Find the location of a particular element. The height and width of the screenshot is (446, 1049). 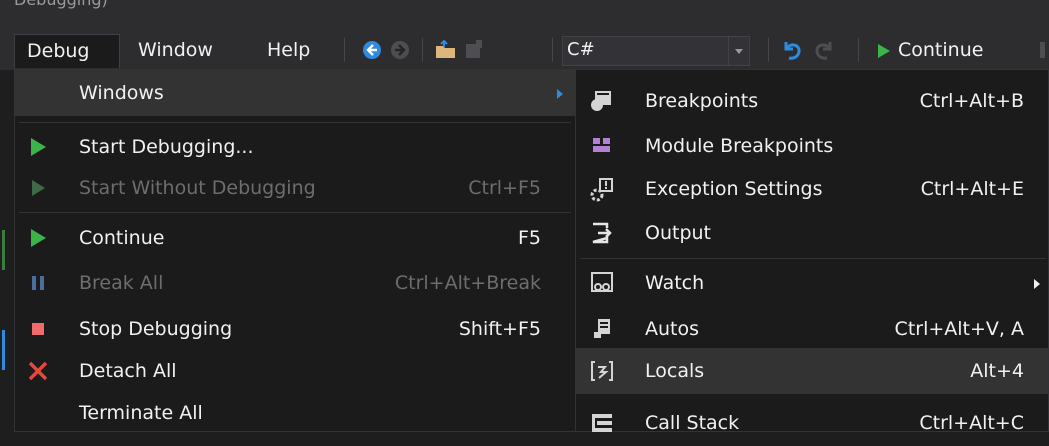

menu-item-label: Exception Settings is located at coordinates (734, 189).